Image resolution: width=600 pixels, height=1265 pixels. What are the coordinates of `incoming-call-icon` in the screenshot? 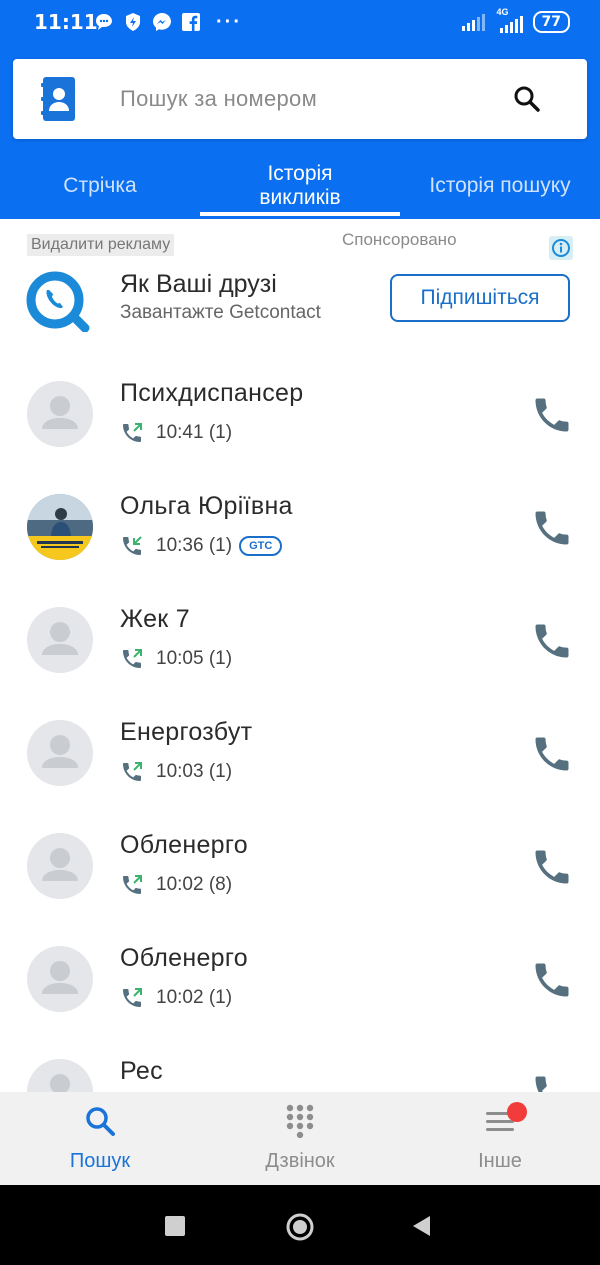 It's located at (132, 545).